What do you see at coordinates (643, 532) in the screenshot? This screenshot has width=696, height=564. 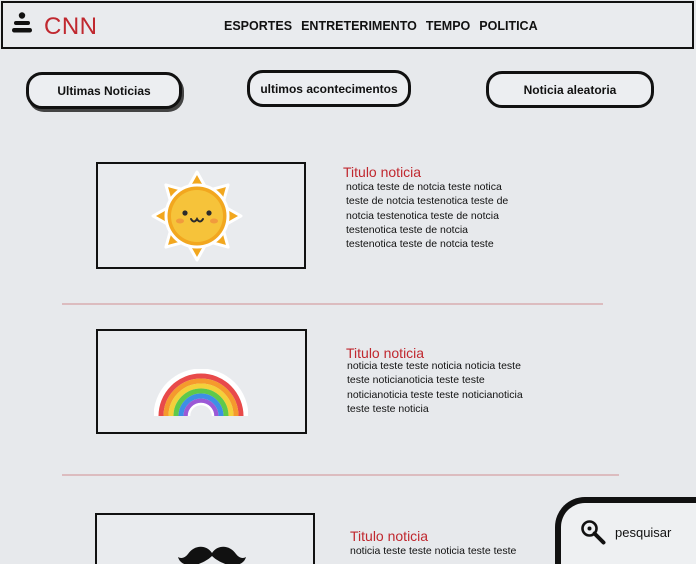 I see `search-label: pesquisar` at bounding box center [643, 532].